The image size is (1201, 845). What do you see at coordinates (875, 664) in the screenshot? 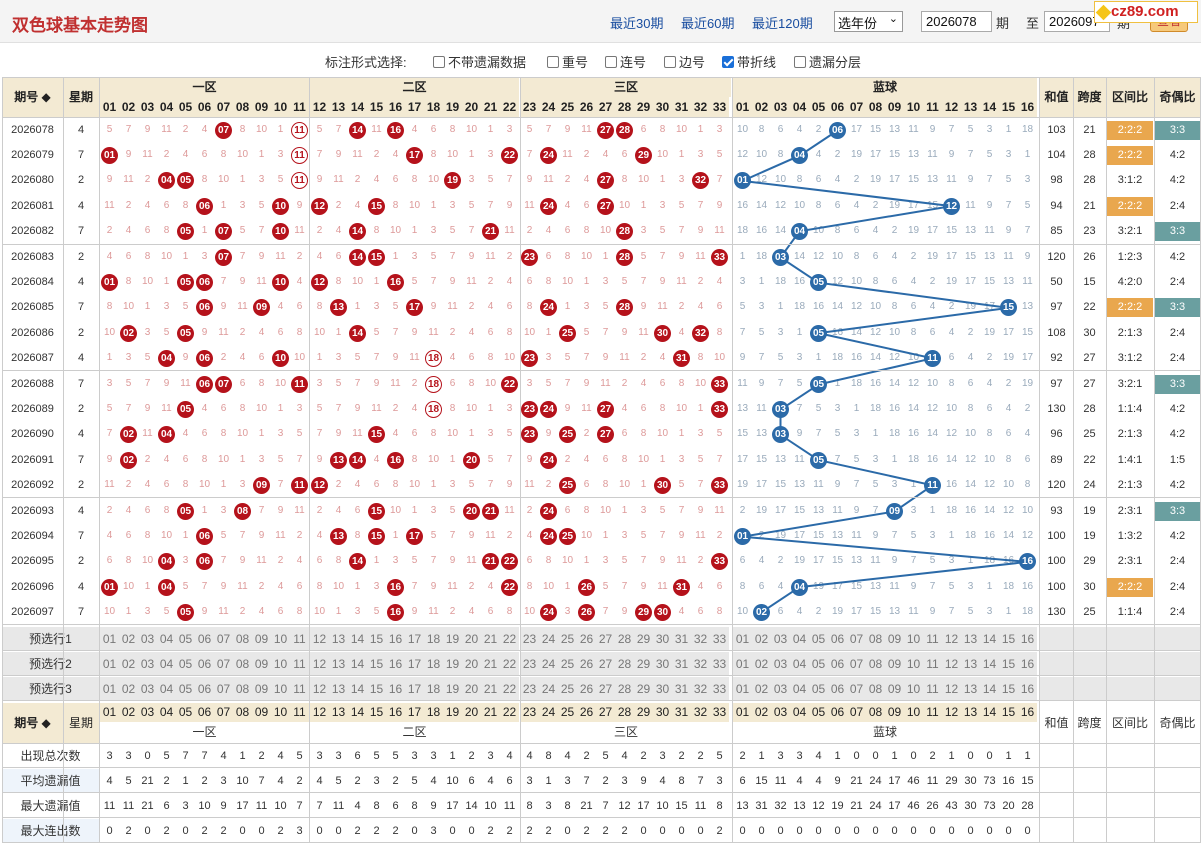
I see `preselect-blue-08: 08` at bounding box center [875, 664].